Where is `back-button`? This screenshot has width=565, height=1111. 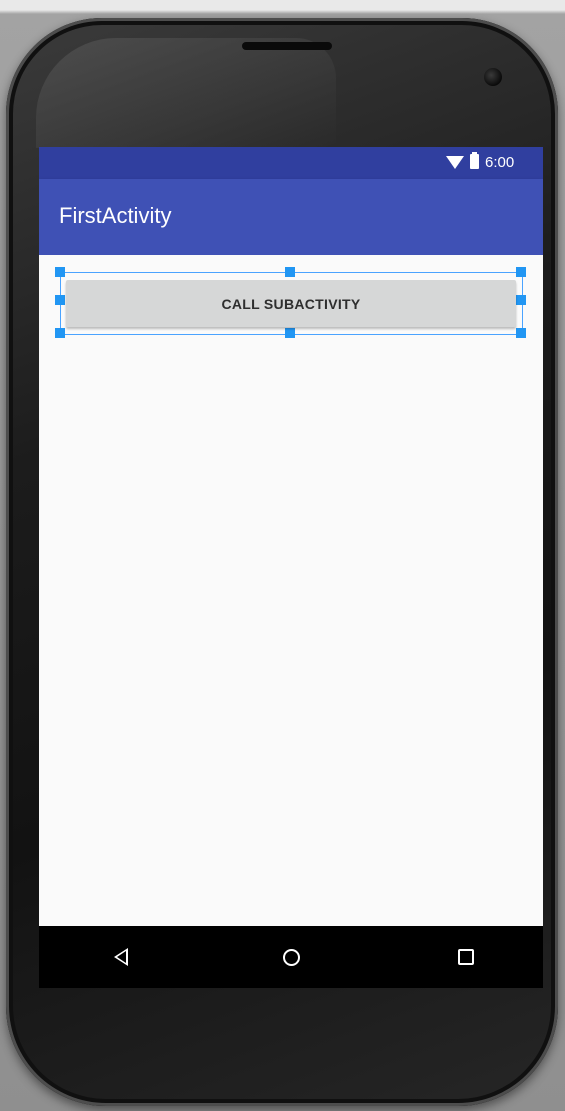
back-button is located at coordinates (121, 957).